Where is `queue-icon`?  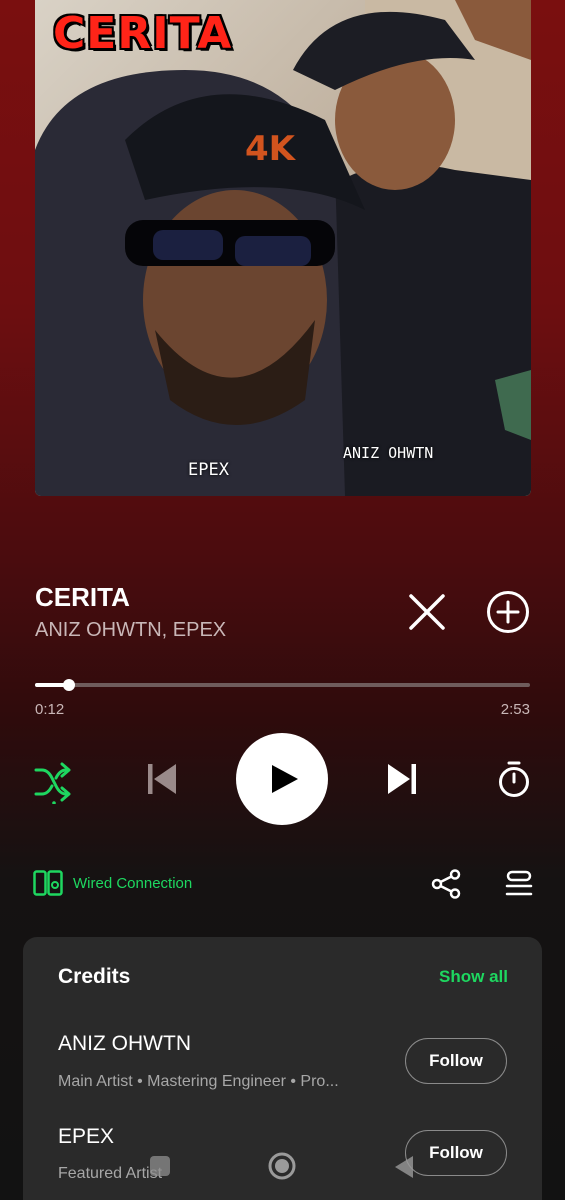
queue-icon is located at coordinates (519, 883).